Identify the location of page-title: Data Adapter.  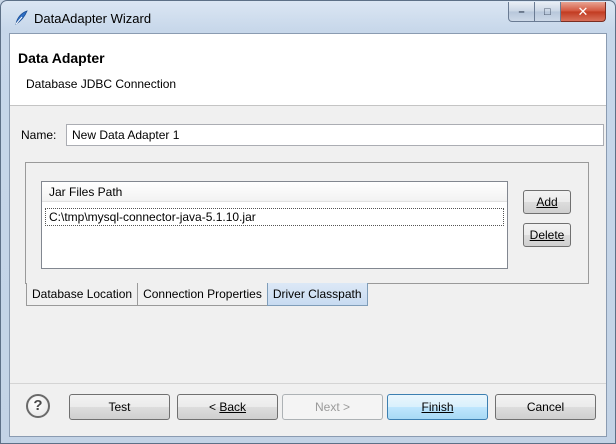
(61, 58).